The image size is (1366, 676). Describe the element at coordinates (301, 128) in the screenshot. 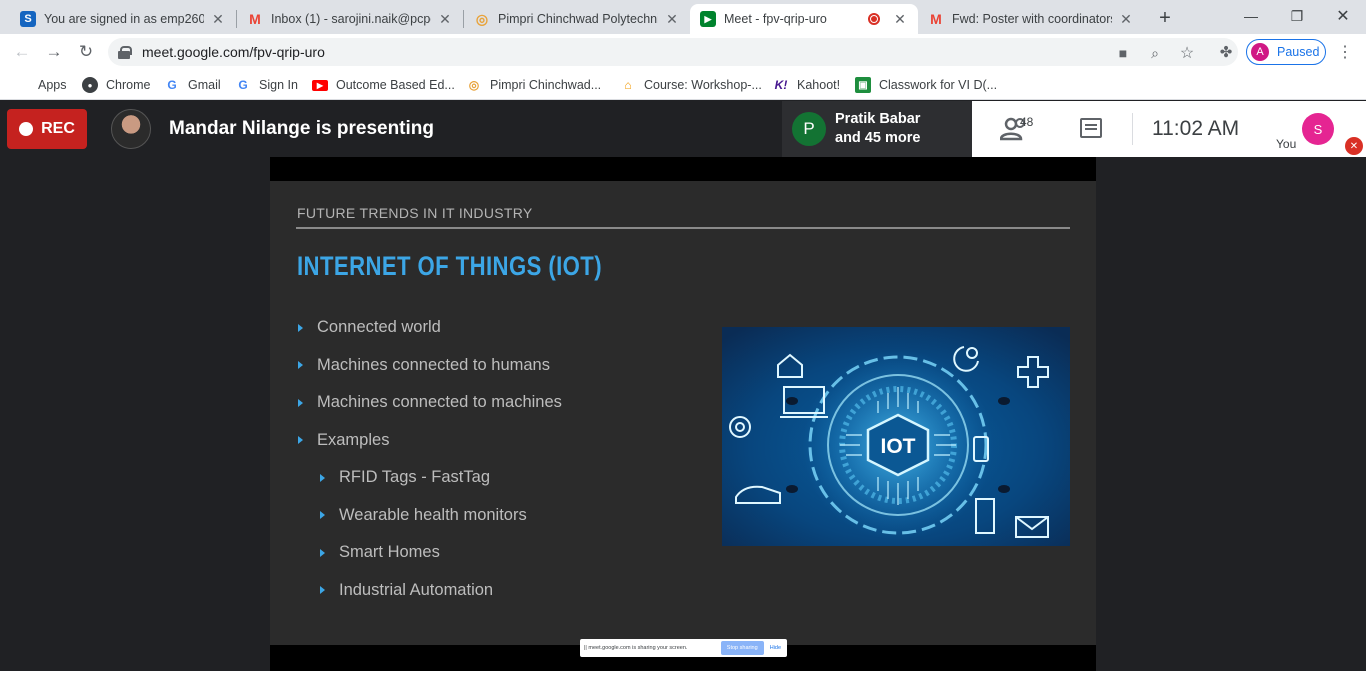

I see `presenter-text: Mandar Nilange is presenting` at that location.